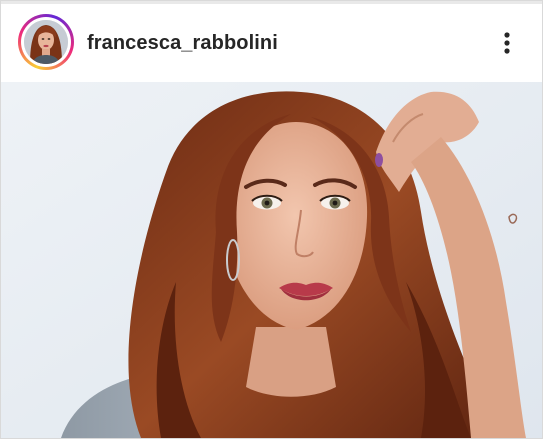  I want to click on avatar-image, so click(46, 42).